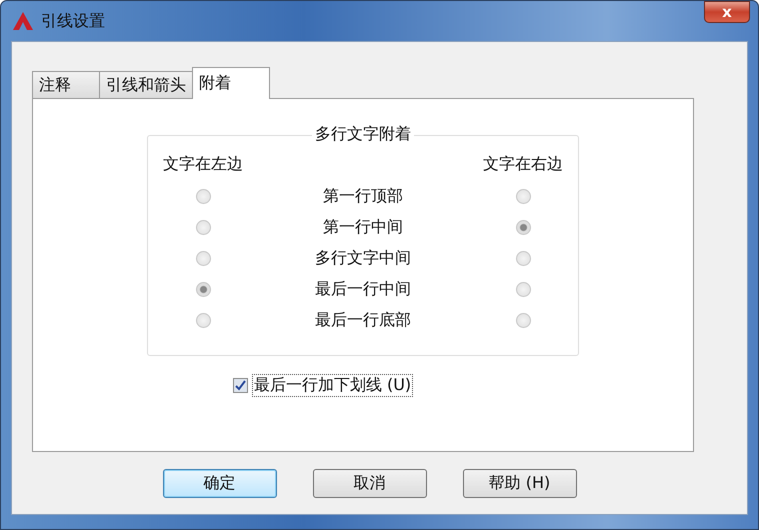 This screenshot has width=759, height=530. I want to click on option-label: 第一行顶部, so click(363, 196).